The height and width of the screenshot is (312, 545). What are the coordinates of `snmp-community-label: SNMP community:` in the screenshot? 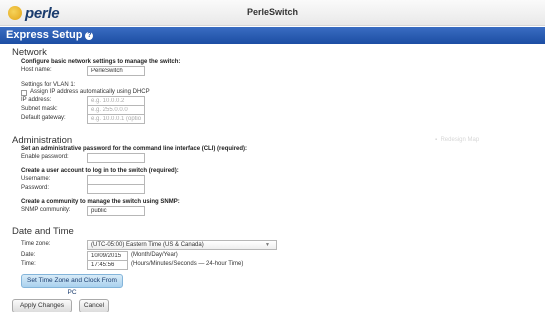 It's located at (46, 210).